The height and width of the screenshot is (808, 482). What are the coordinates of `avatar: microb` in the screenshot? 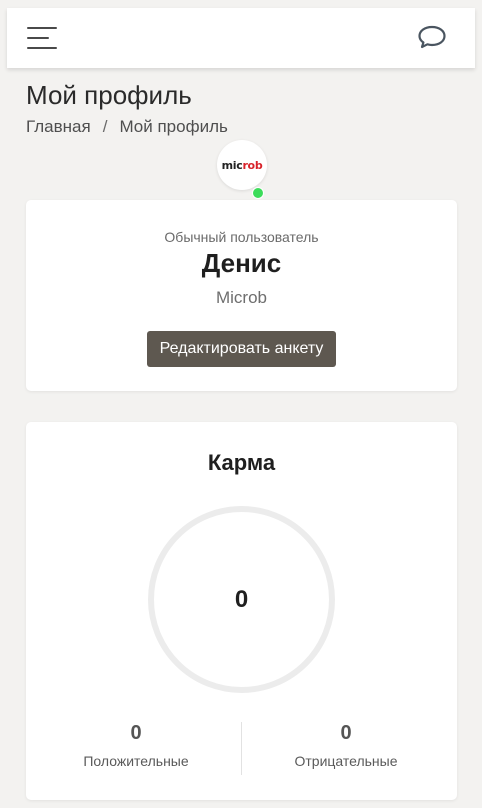 It's located at (242, 165).